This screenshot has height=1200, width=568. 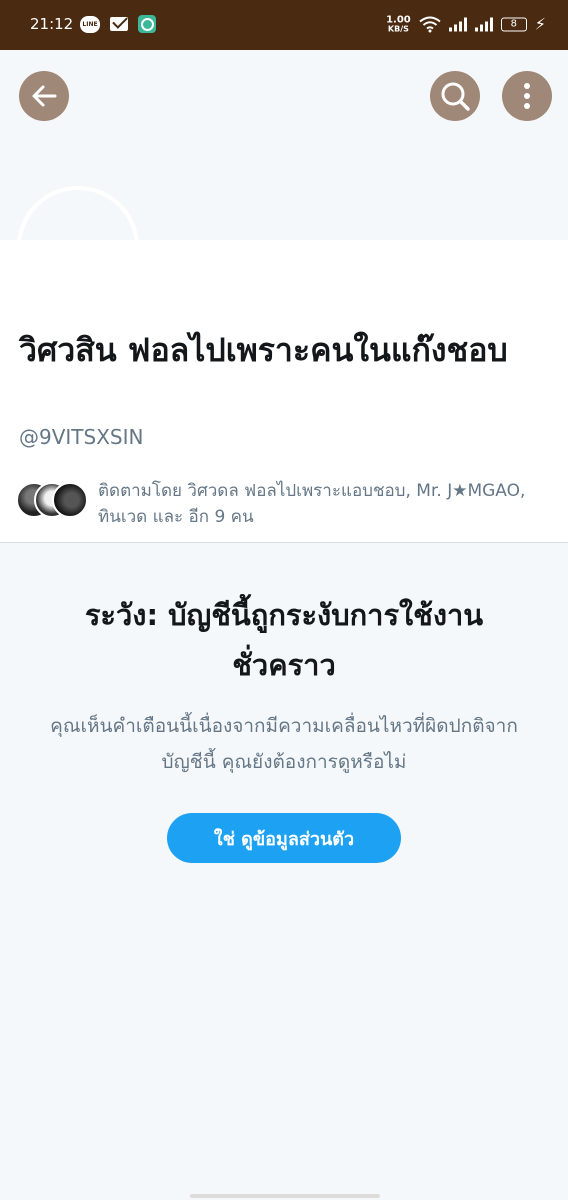 I want to click on app-notification-icon, so click(x=147, y=24).